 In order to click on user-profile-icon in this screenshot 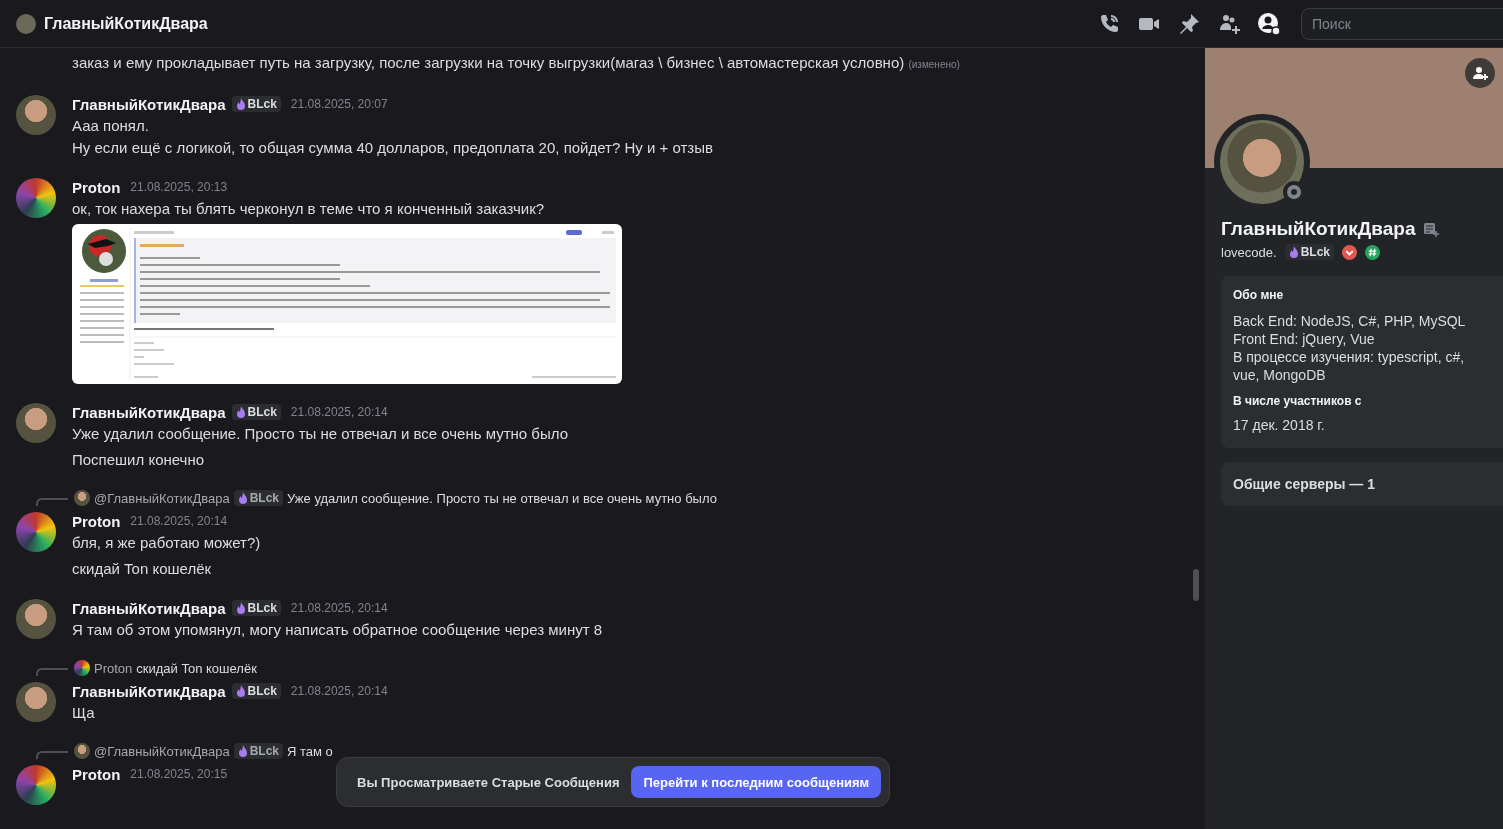, I will do `click(1269, 23)`.